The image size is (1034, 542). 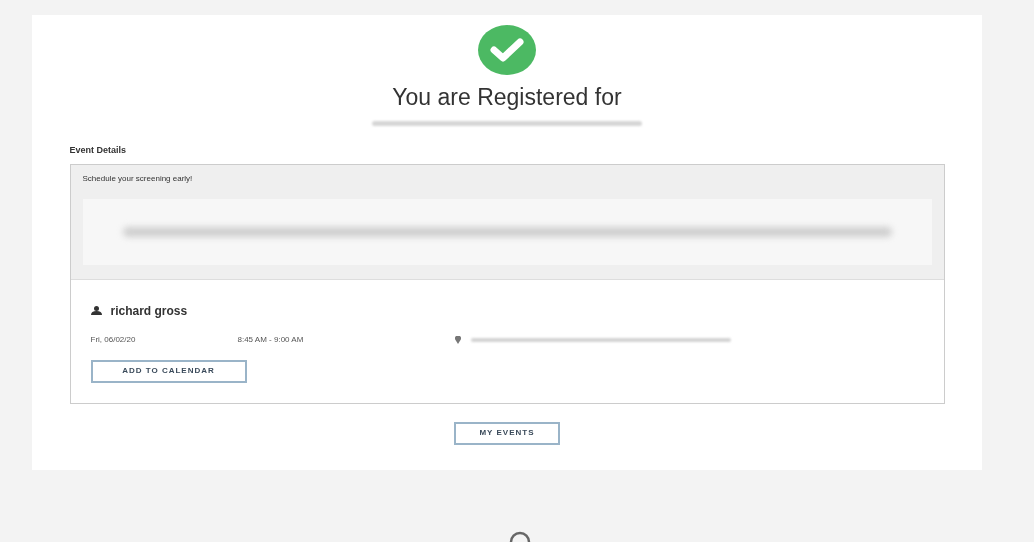 I want to click on check-circle-icon, so click(x=507, y=50).